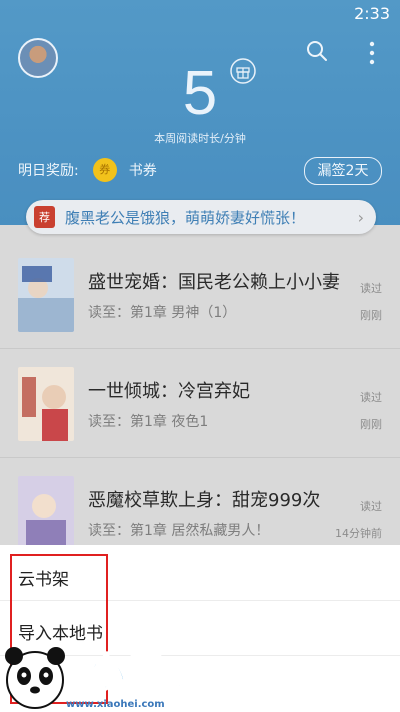 The image size is (400, 712). Describe the element at coordinates (204, 500) in the screenshot. I see `book-title: 恶魔校草欺上身：甜宠999次` at that location.